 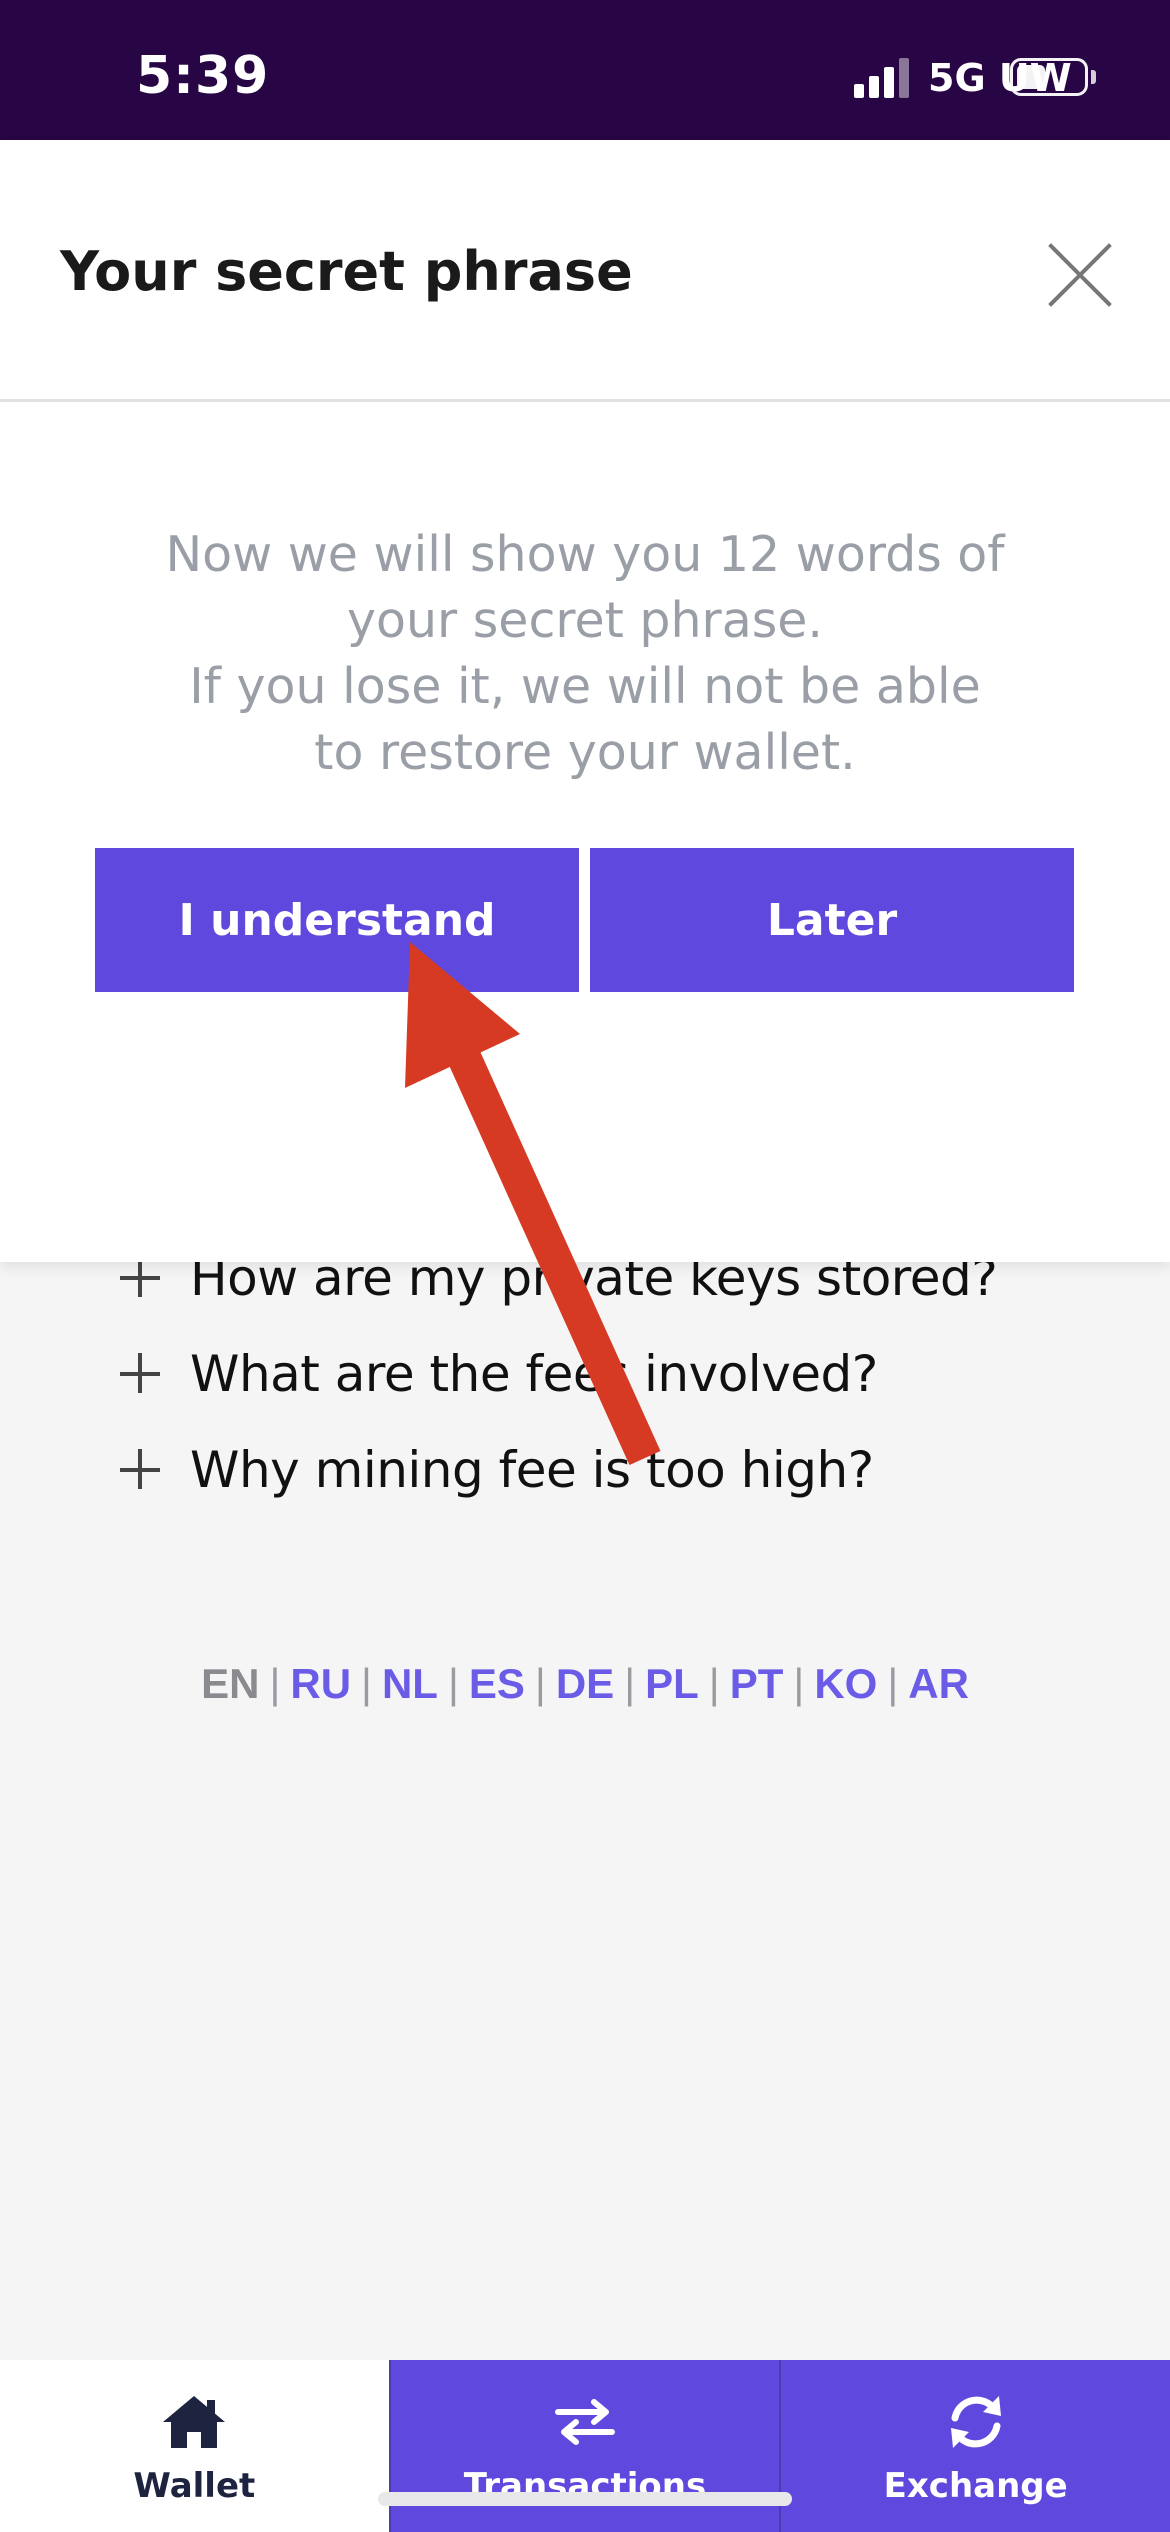 I want to click on close-icon, so click(x=1080, y=276).